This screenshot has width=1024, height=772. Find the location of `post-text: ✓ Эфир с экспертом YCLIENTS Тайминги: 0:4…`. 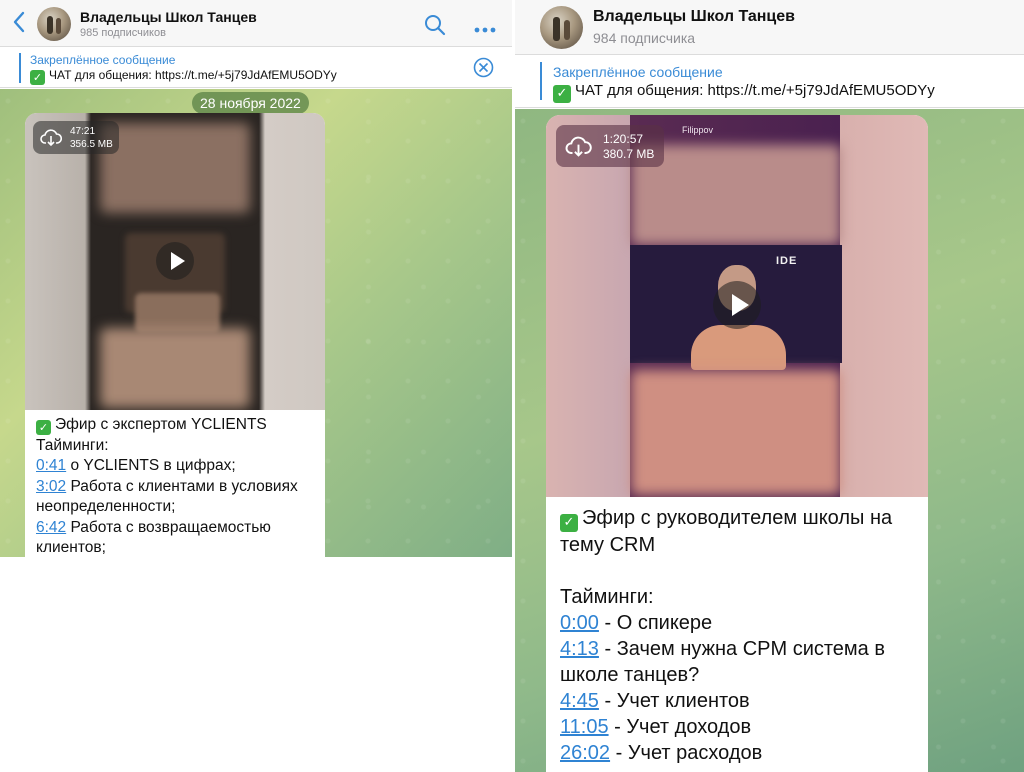

post-text: ✓ Эфир с экспертом YCLIENTS Тайминги: 0:4… is located at coordinates (175, 486).